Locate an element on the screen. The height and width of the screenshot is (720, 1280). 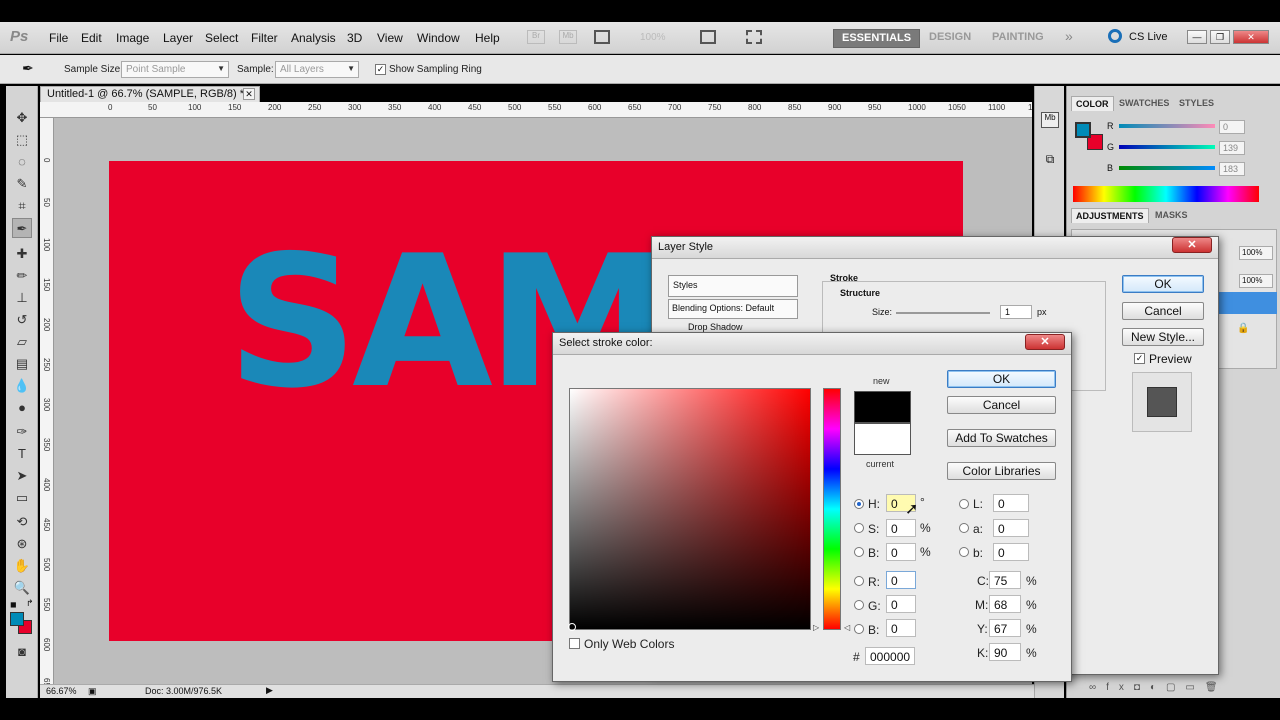
layer-style-cancel-button: Cancel is located at coordinates (1163, 311).